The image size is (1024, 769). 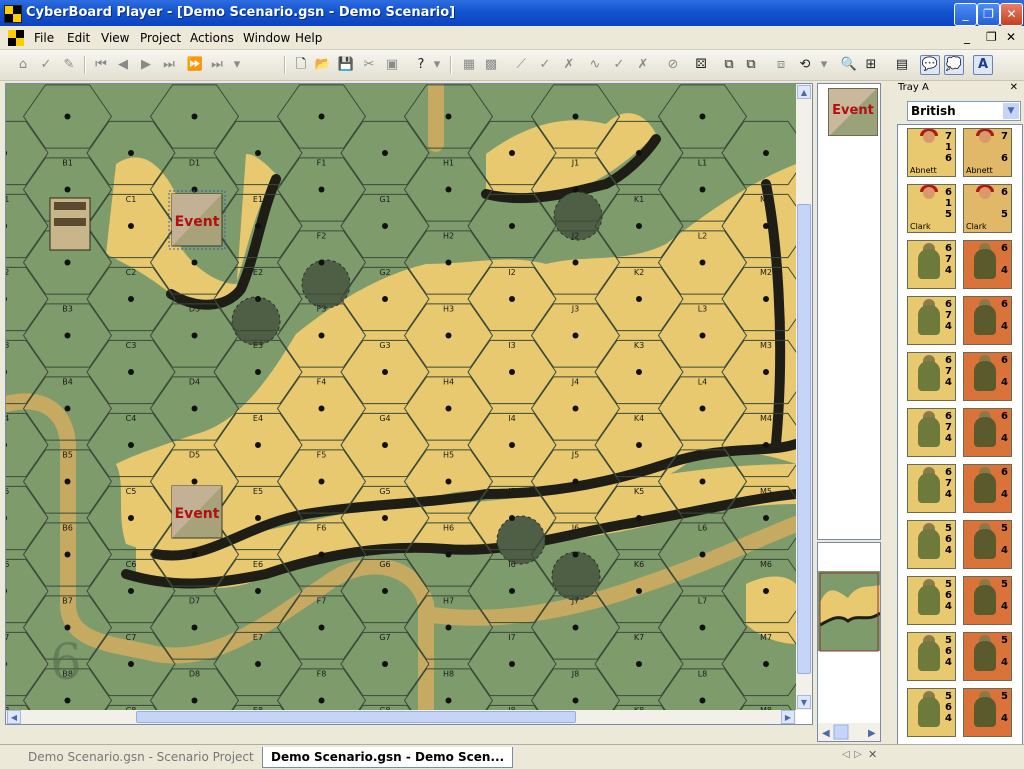 What do you see at coordinates (967, 37) in the screenshot?
I see `mdi-minimize-button: _` at bounding box center [967, 37].